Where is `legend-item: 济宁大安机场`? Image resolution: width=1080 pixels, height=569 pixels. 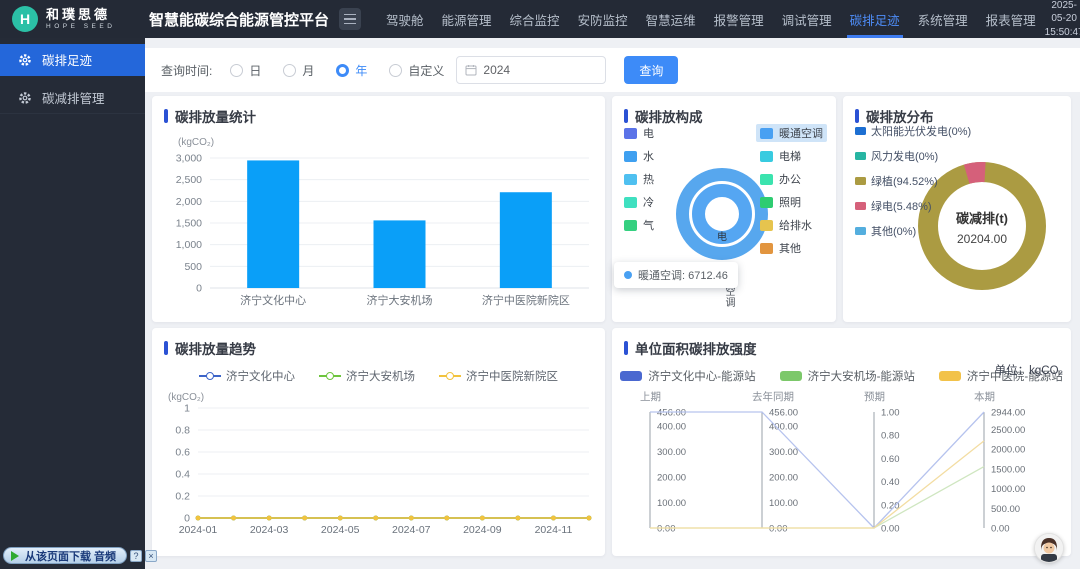 legend-item: 济宁大安机场 is located at coordinates (367, 376).